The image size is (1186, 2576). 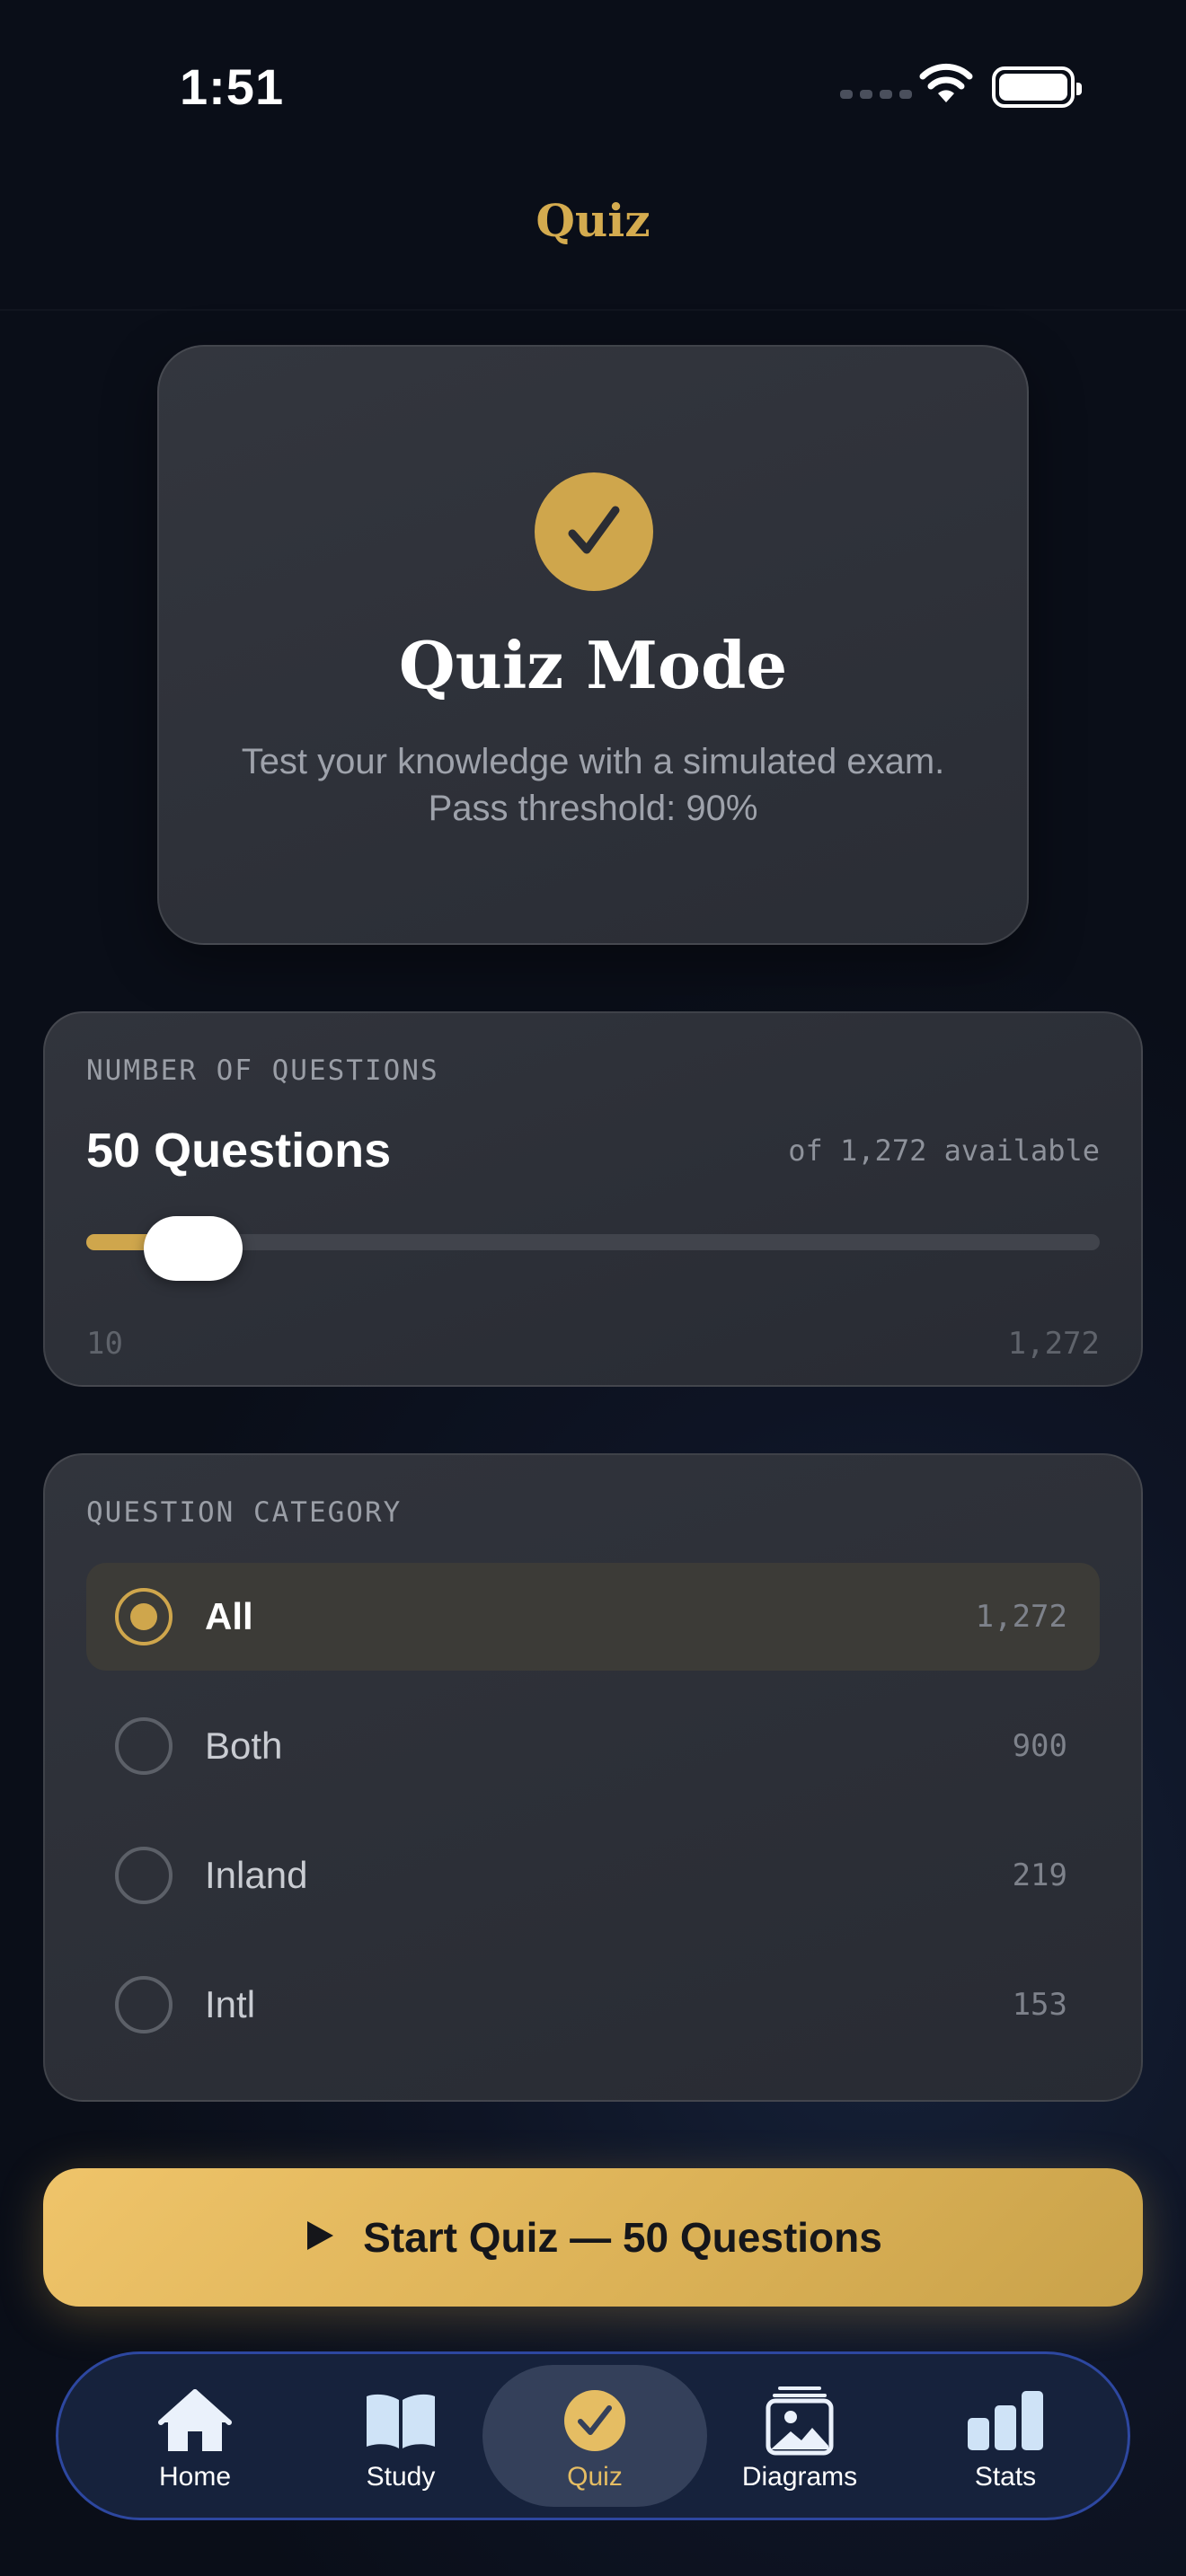 I want to click on category-count: 153, so click(x=1039, y=2005).